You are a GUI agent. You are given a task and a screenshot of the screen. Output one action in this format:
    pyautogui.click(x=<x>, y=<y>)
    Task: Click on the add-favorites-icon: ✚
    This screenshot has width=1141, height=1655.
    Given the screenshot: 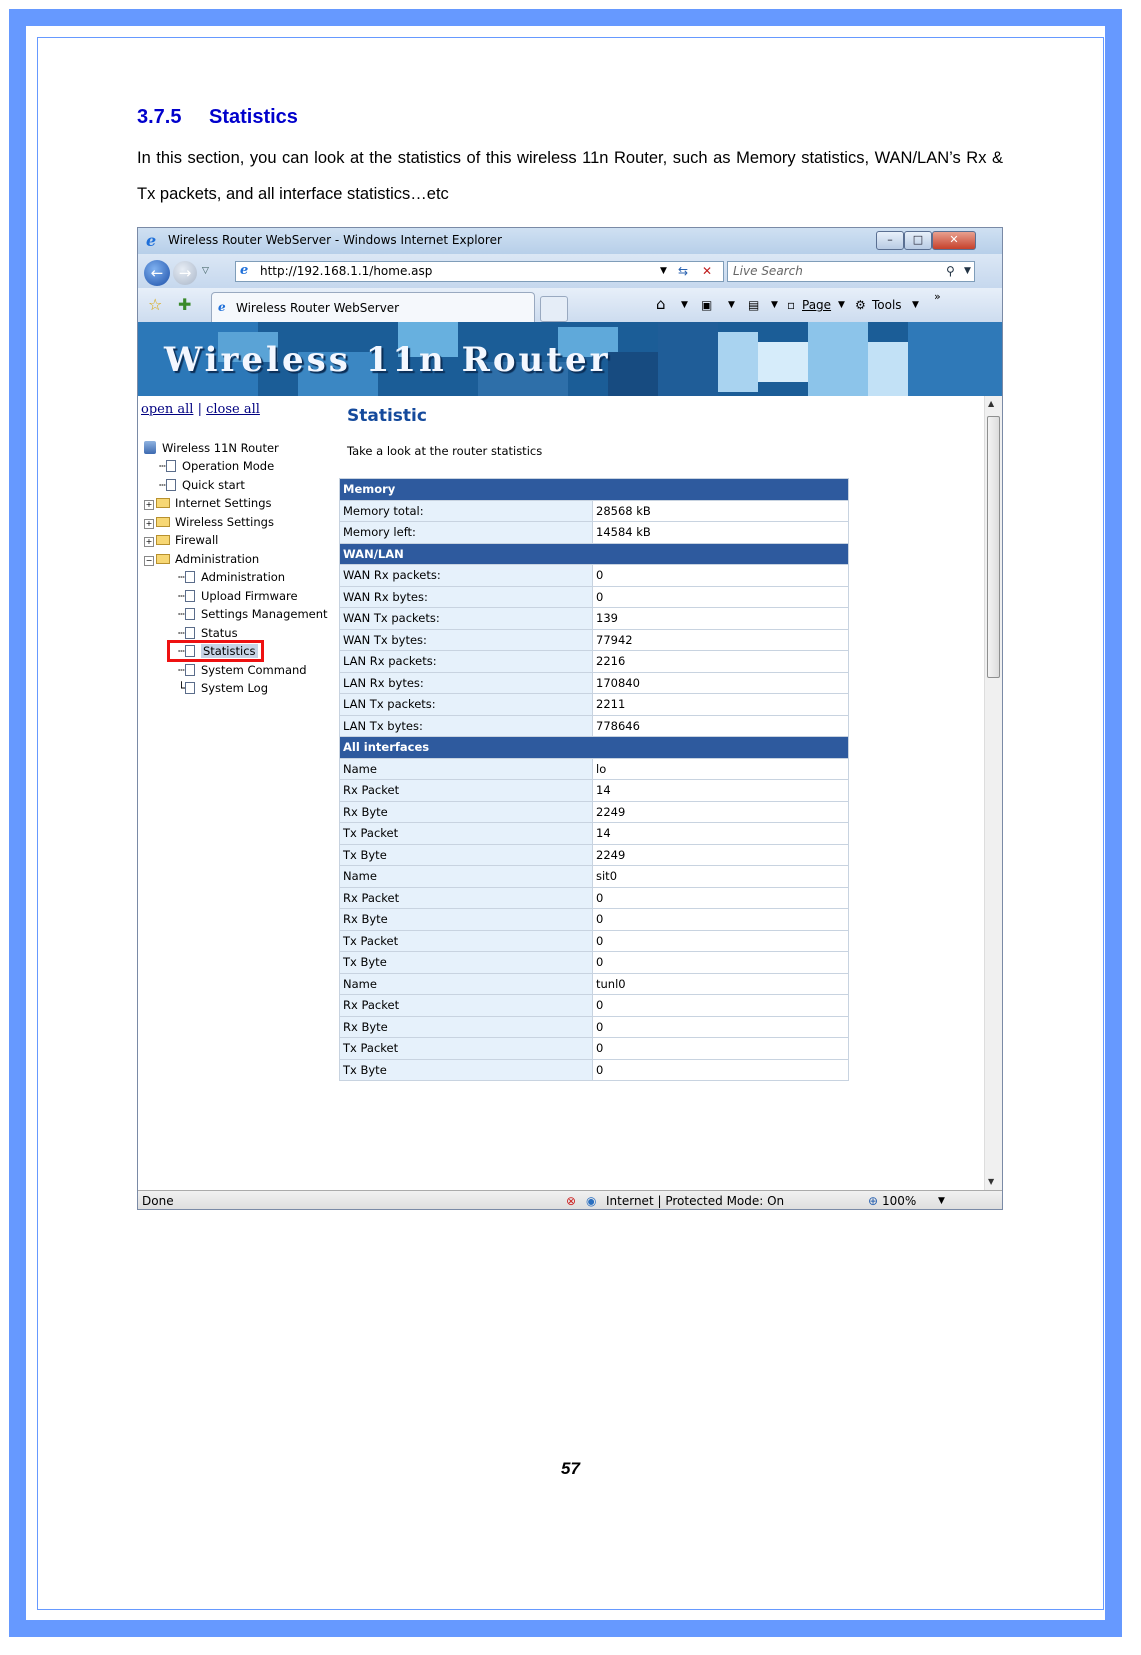 What is the action you would take?
    pyautogui.click(x=184, y=304)
    